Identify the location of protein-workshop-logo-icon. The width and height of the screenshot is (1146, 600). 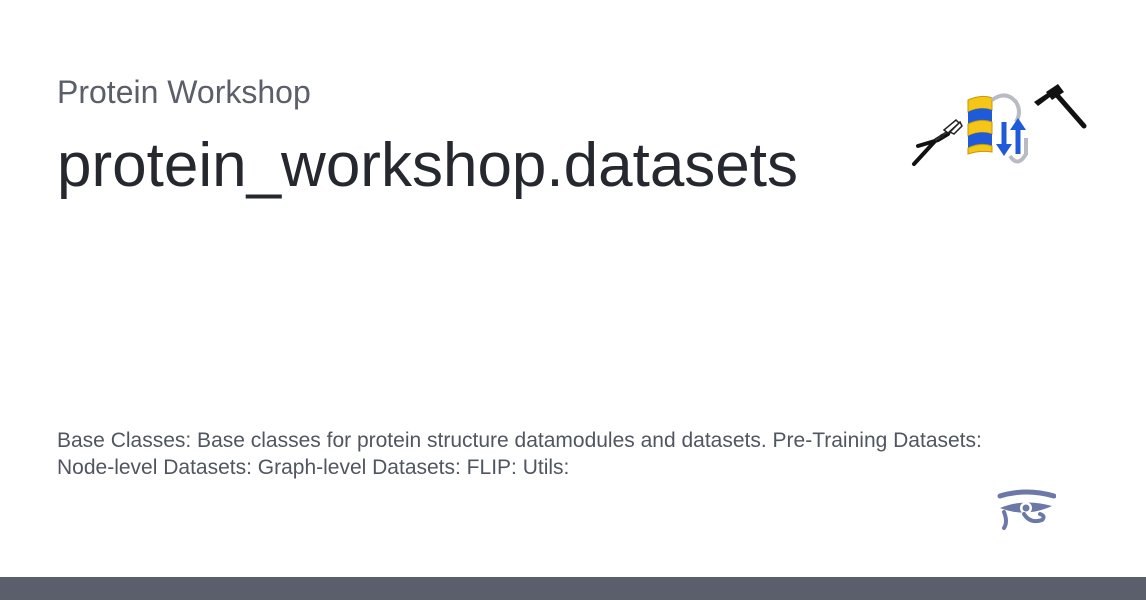
(999, 125).